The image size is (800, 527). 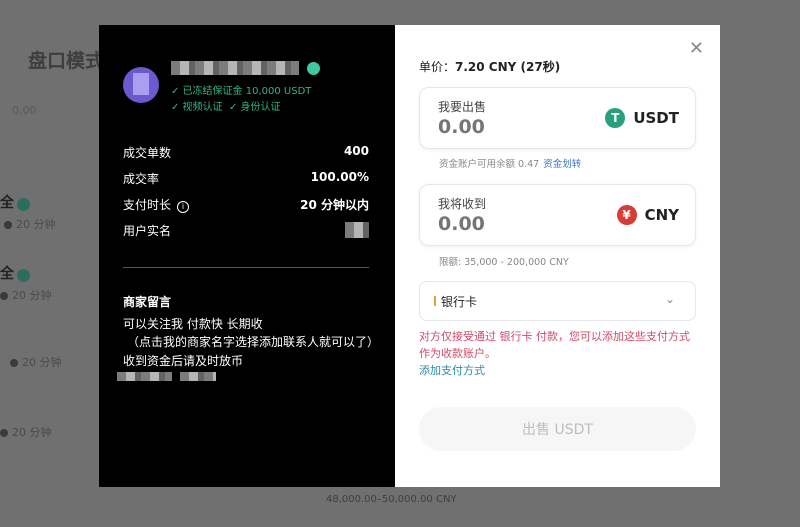 What do you see at coordinates (669, 299) in the screenshot?
I see `chevron-down-icon: ⌄` at bounding box center [669, 299].